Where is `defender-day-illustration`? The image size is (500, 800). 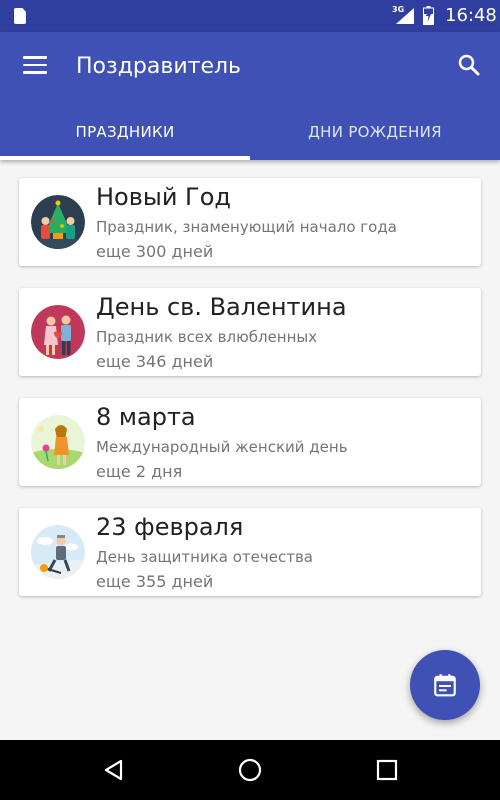 defender-day-illustration is located at coordinates (58, 552).